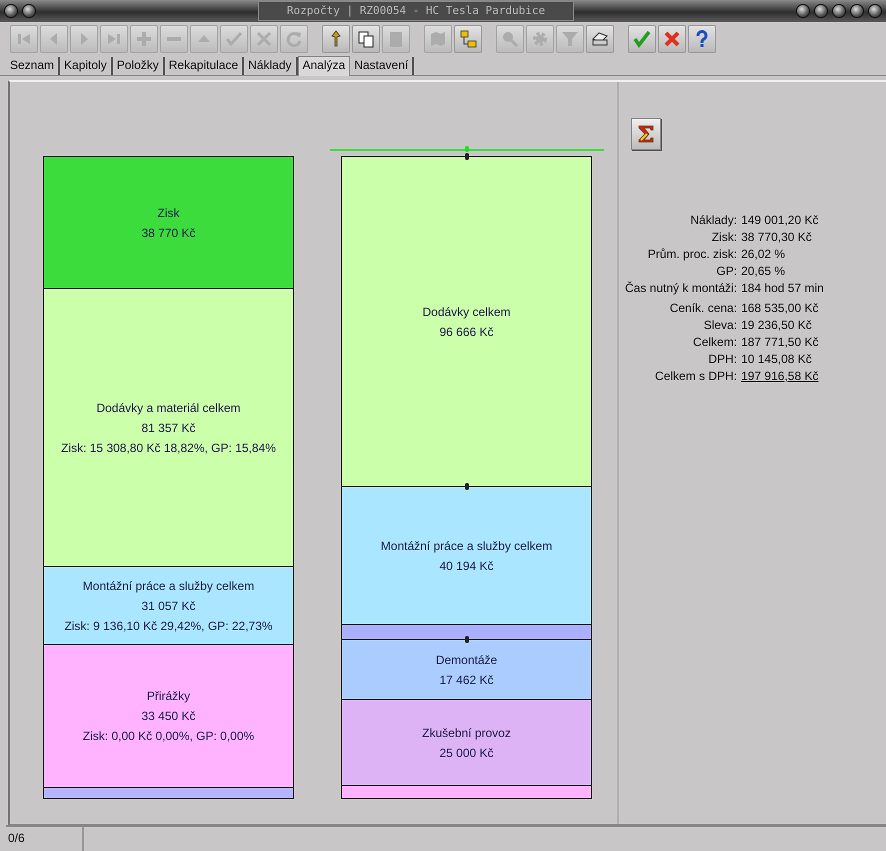 Image resolution: width=886 pixels, height=851 pixels. Describe the element at coordinates (416, 11) in the screenshot. I see `window-title: Rozpočty | RZ00054 - HC Tesla Pardubice` at that location.